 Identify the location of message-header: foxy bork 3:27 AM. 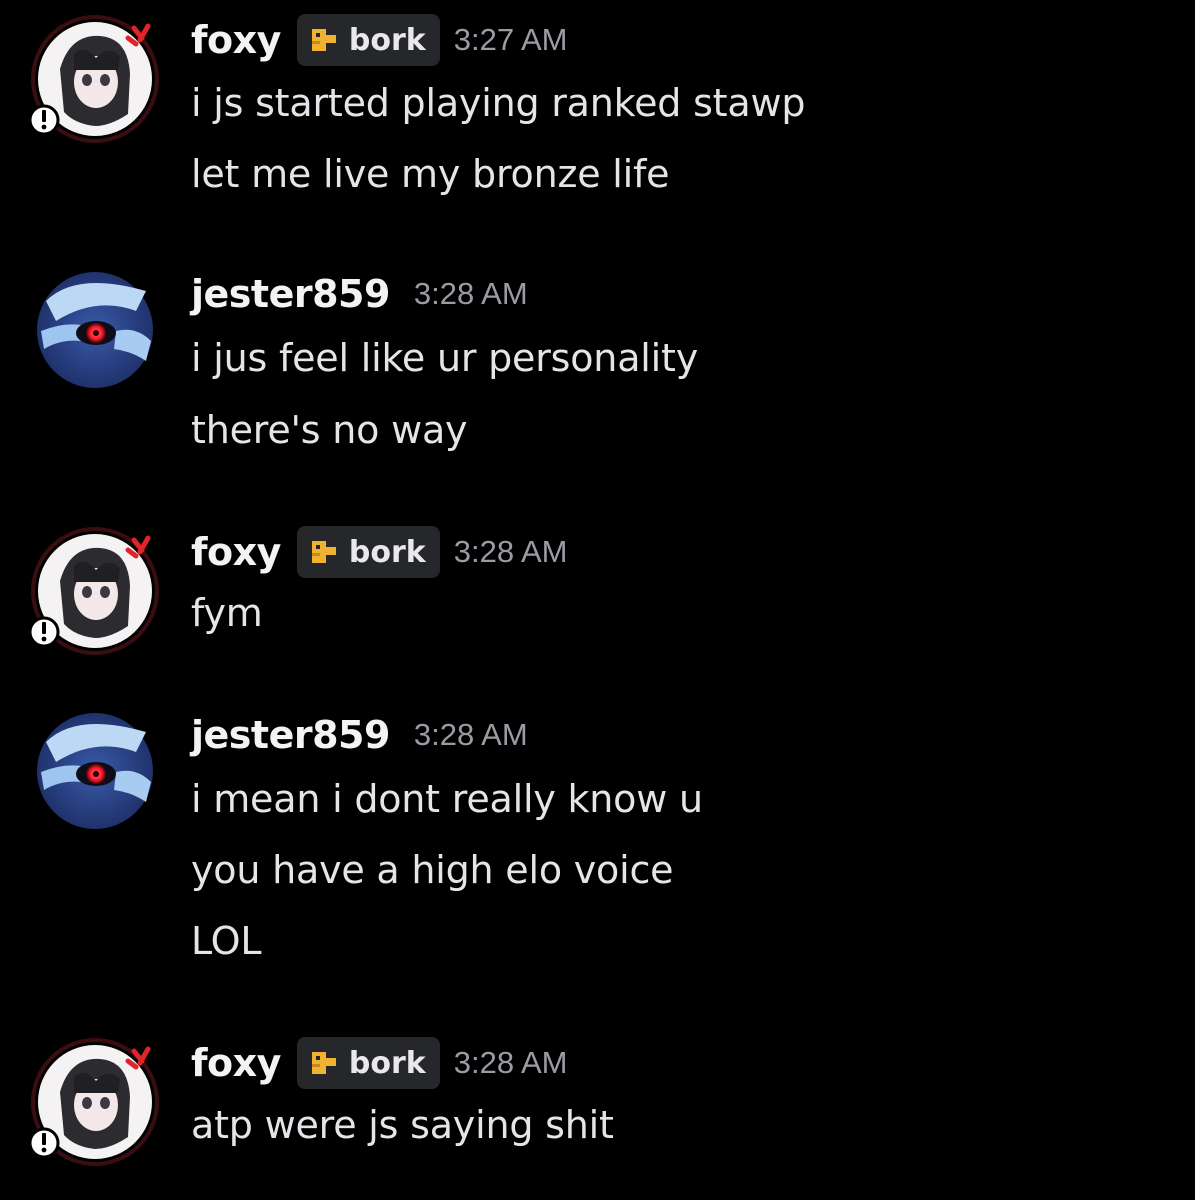
(379, 40).